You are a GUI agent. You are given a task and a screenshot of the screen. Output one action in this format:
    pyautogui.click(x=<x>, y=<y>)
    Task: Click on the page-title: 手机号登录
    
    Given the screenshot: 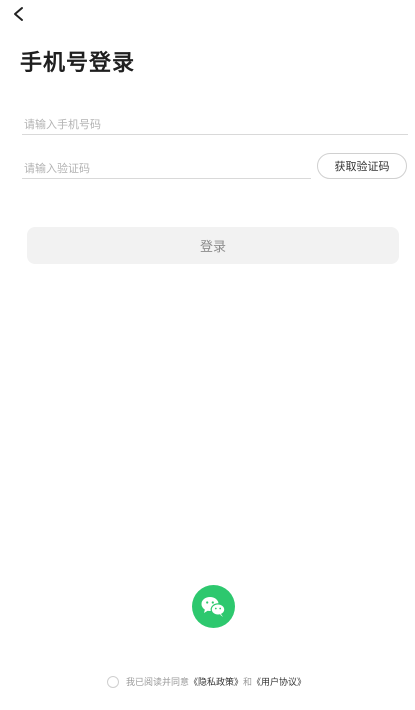 What is the action you would take?
    pyautogui.click(x=78, y=63)
    